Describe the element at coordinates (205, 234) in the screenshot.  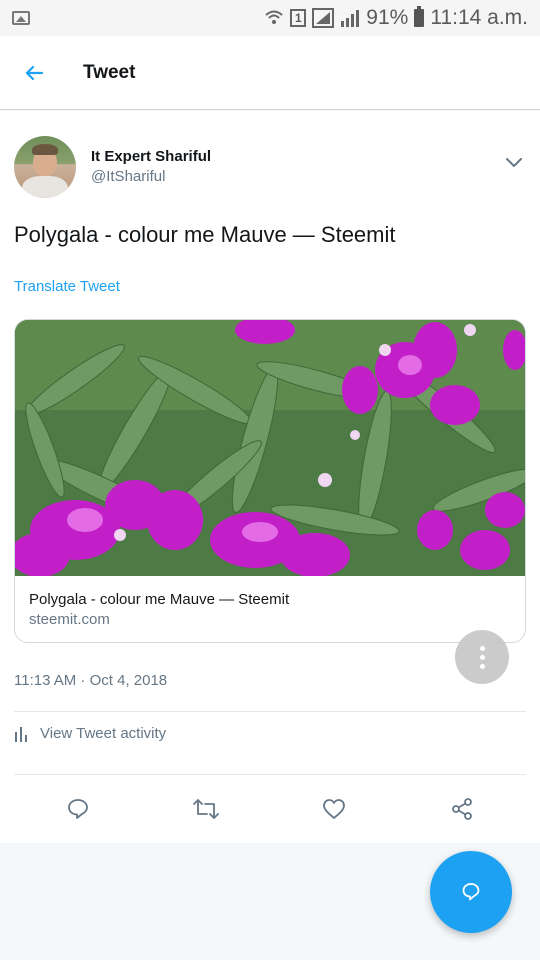
I see `tweet-text: Polygala - colour me Mauve — Steemit` at that location.